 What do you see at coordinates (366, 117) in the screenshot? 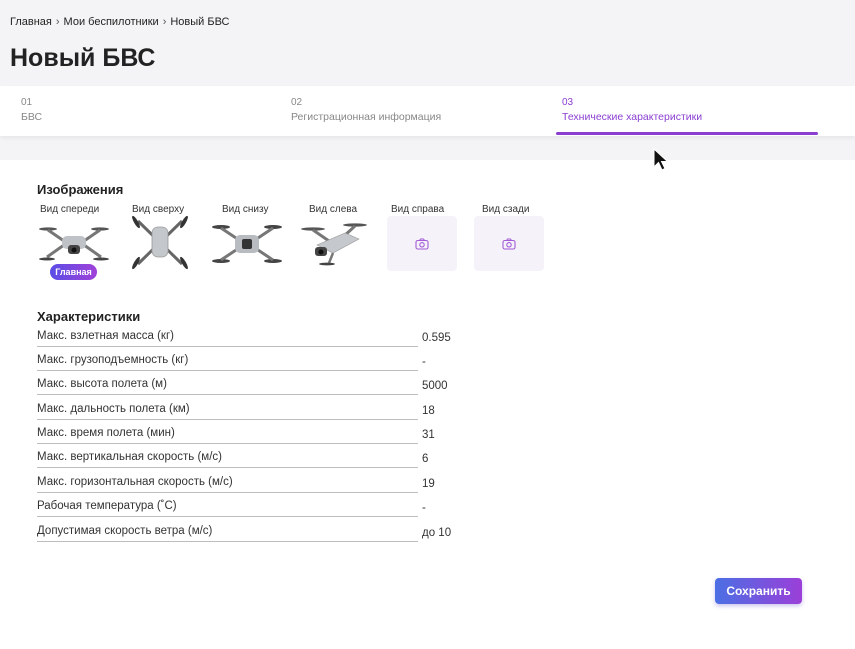
I see `step-label: Регистрационная информация` at bounding box center [366, 117].